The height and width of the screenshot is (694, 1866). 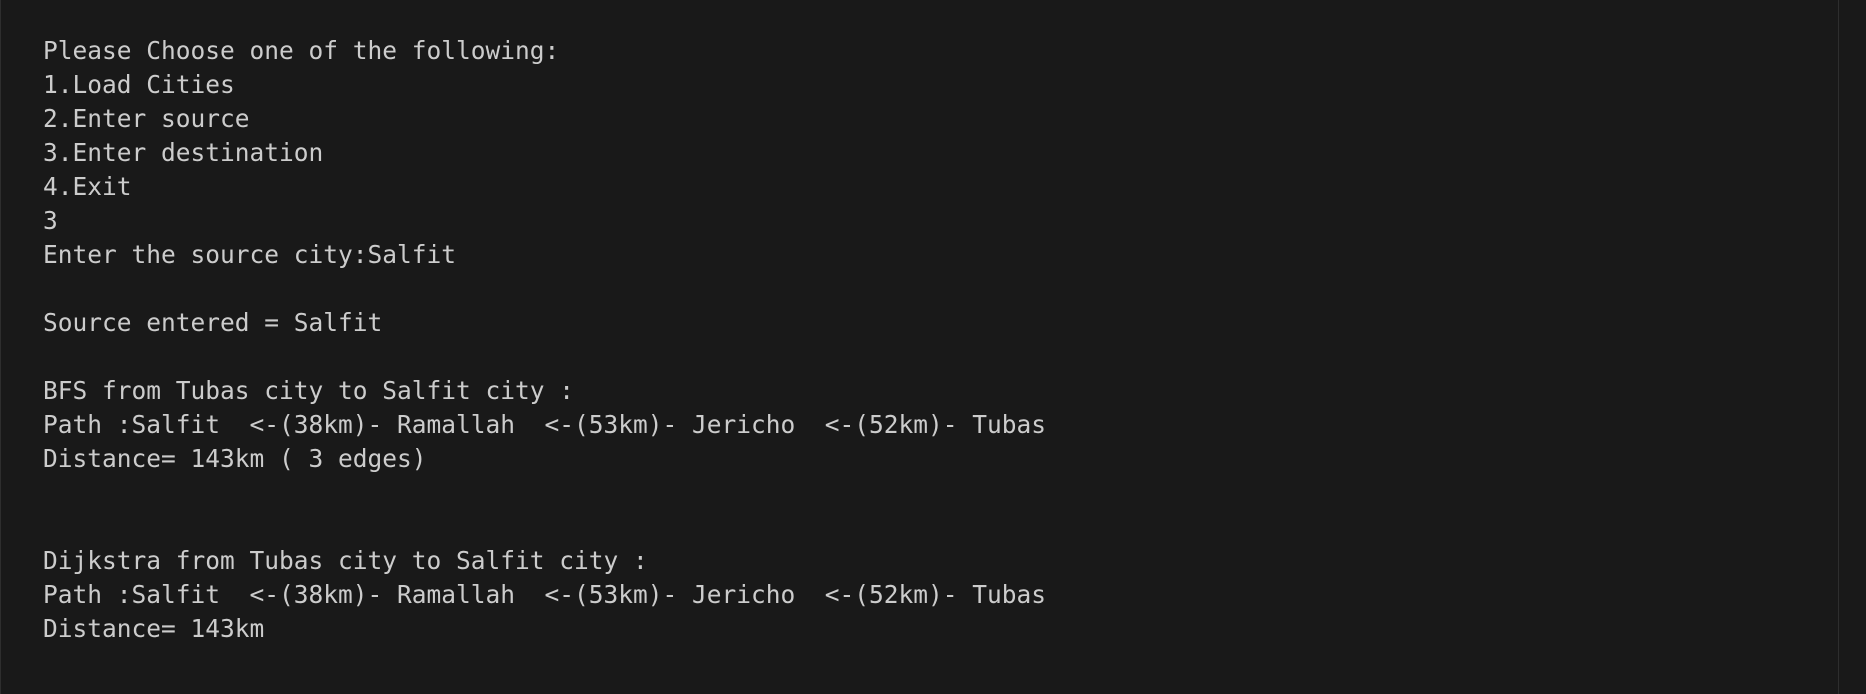 What do you see at coordinates (309, 390) in the screenshot?
I see `bfs-heading: BFS from Tubas city to Salfit city :` at bounding box center [309, 390].